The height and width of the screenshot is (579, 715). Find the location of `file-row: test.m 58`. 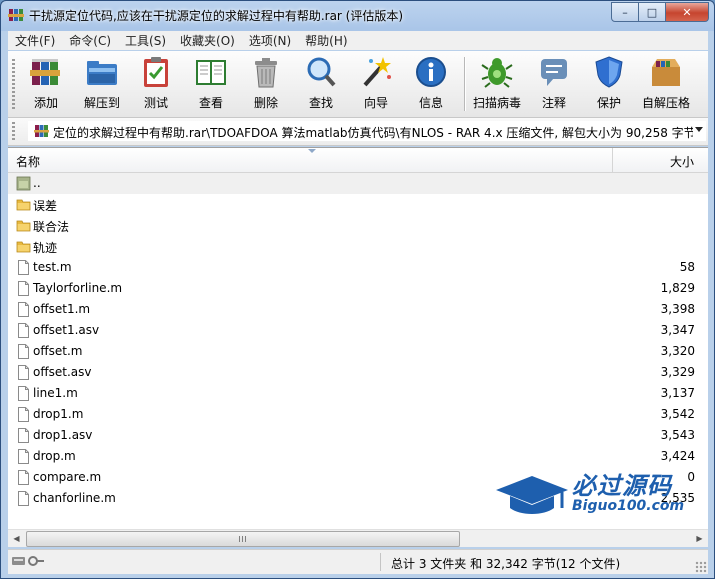

file-row: test.m 58 is located at coordinates (358, 267).